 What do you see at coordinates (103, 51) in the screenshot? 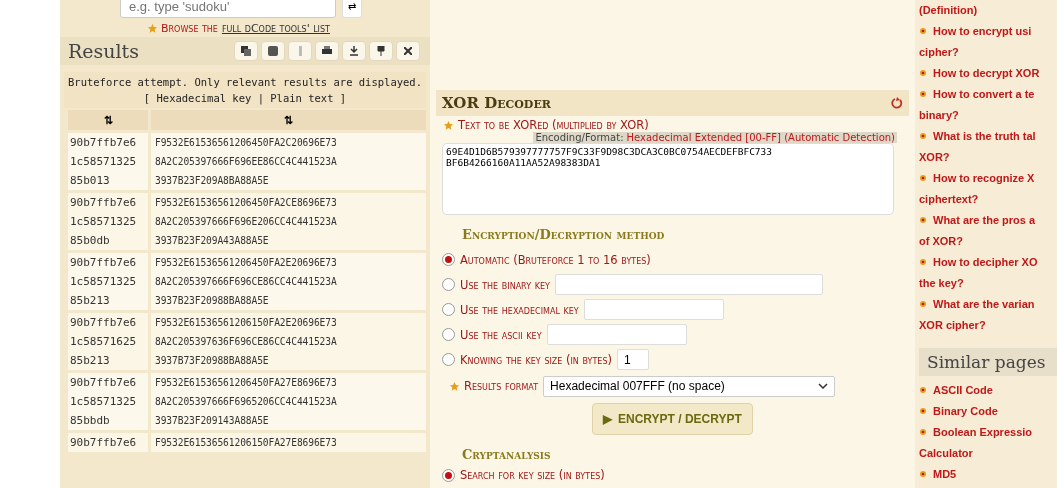
I see `results-title: Results` at bounding box center [103, 51].